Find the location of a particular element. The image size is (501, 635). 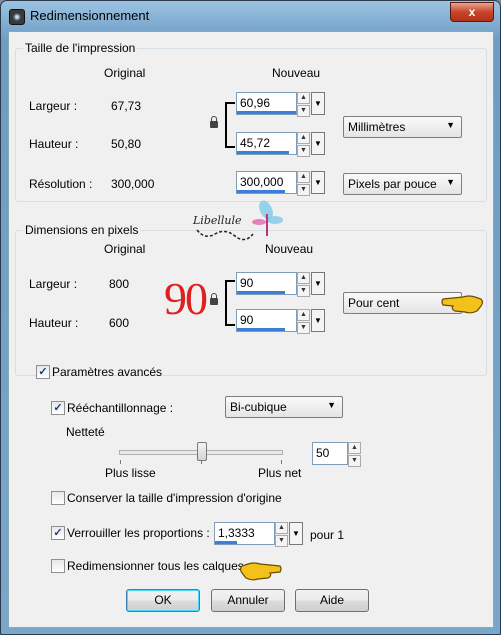

help-button: Aide is located at coordinates (332, 600).